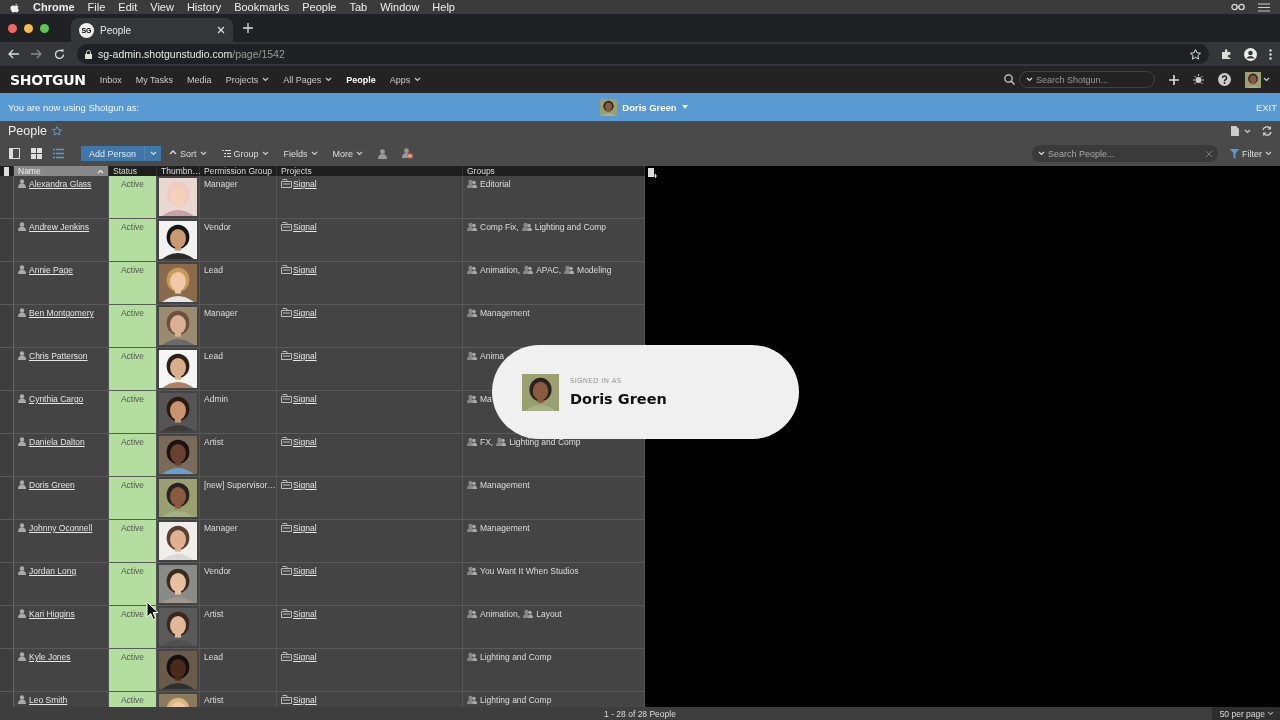 The width and height of the screenshot is (1280, 720). Describe the element at coordinates (52, 614) in the screenshot. I see `person-link: Kari Higgins` at that location.